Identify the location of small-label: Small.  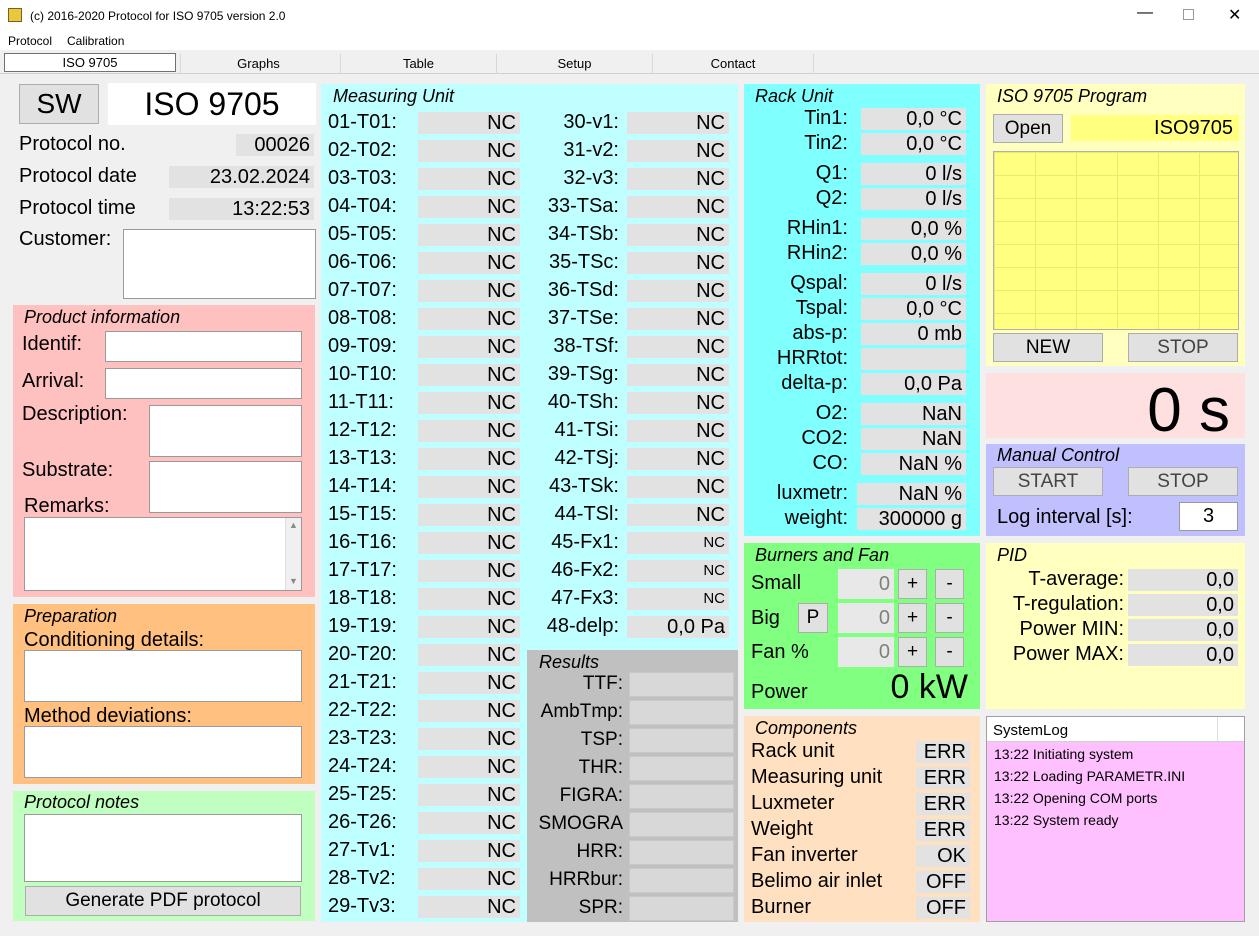
(776, 583).